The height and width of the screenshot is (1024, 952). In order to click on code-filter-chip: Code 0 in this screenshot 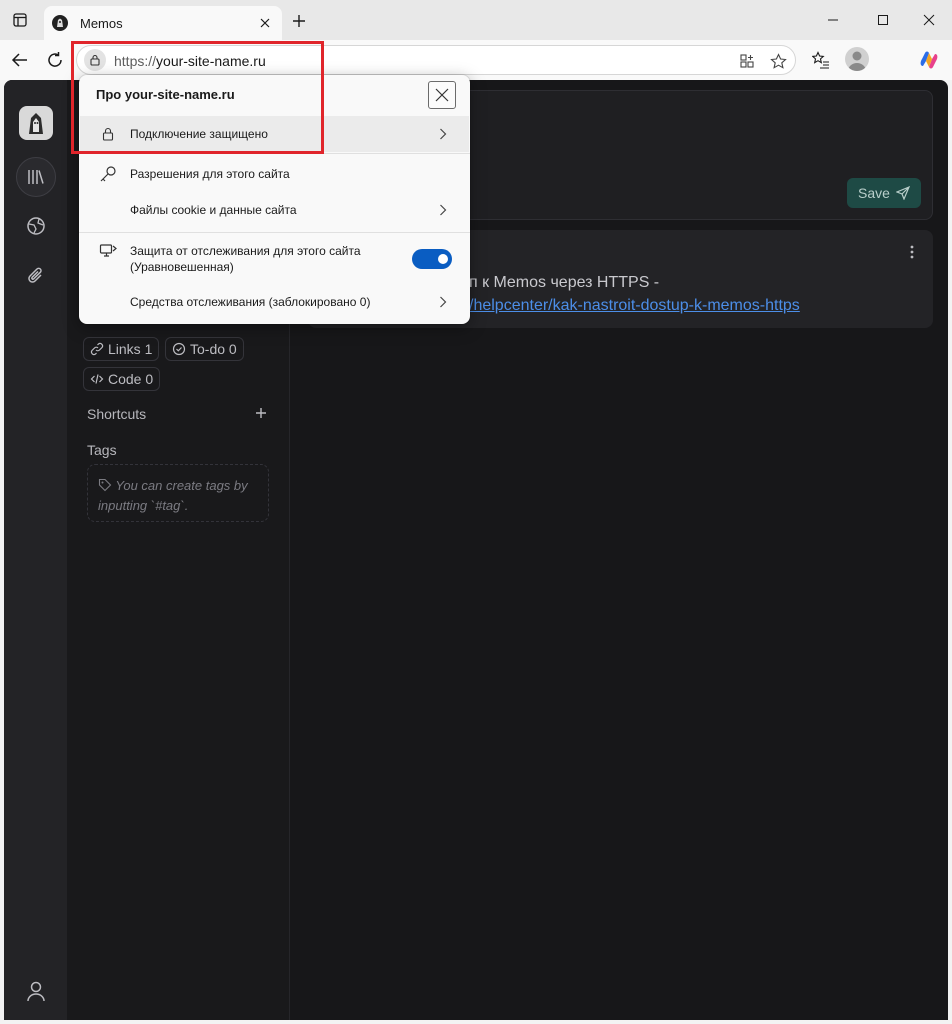, I will do `click(122, 379)`.